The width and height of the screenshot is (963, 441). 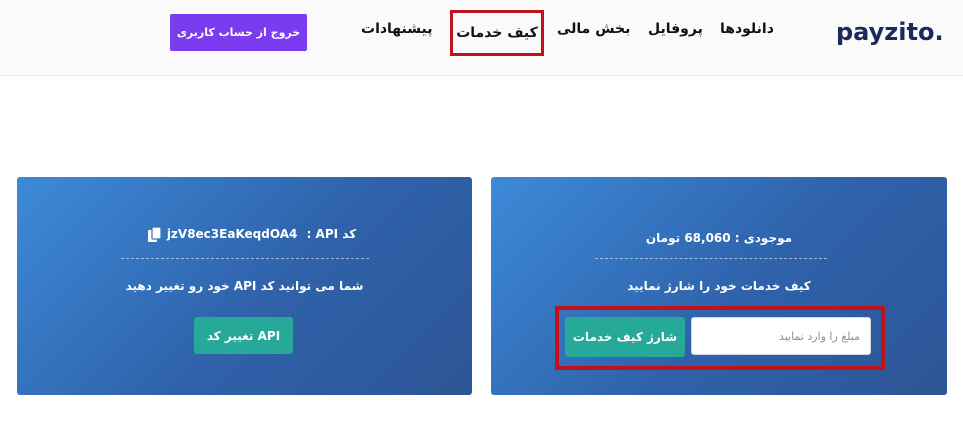 What do you see at coordinates (719, 238) in the screenshot?
I see `balance-text: موجودی : 68,060 تومان` at bounding box center [719, 238].